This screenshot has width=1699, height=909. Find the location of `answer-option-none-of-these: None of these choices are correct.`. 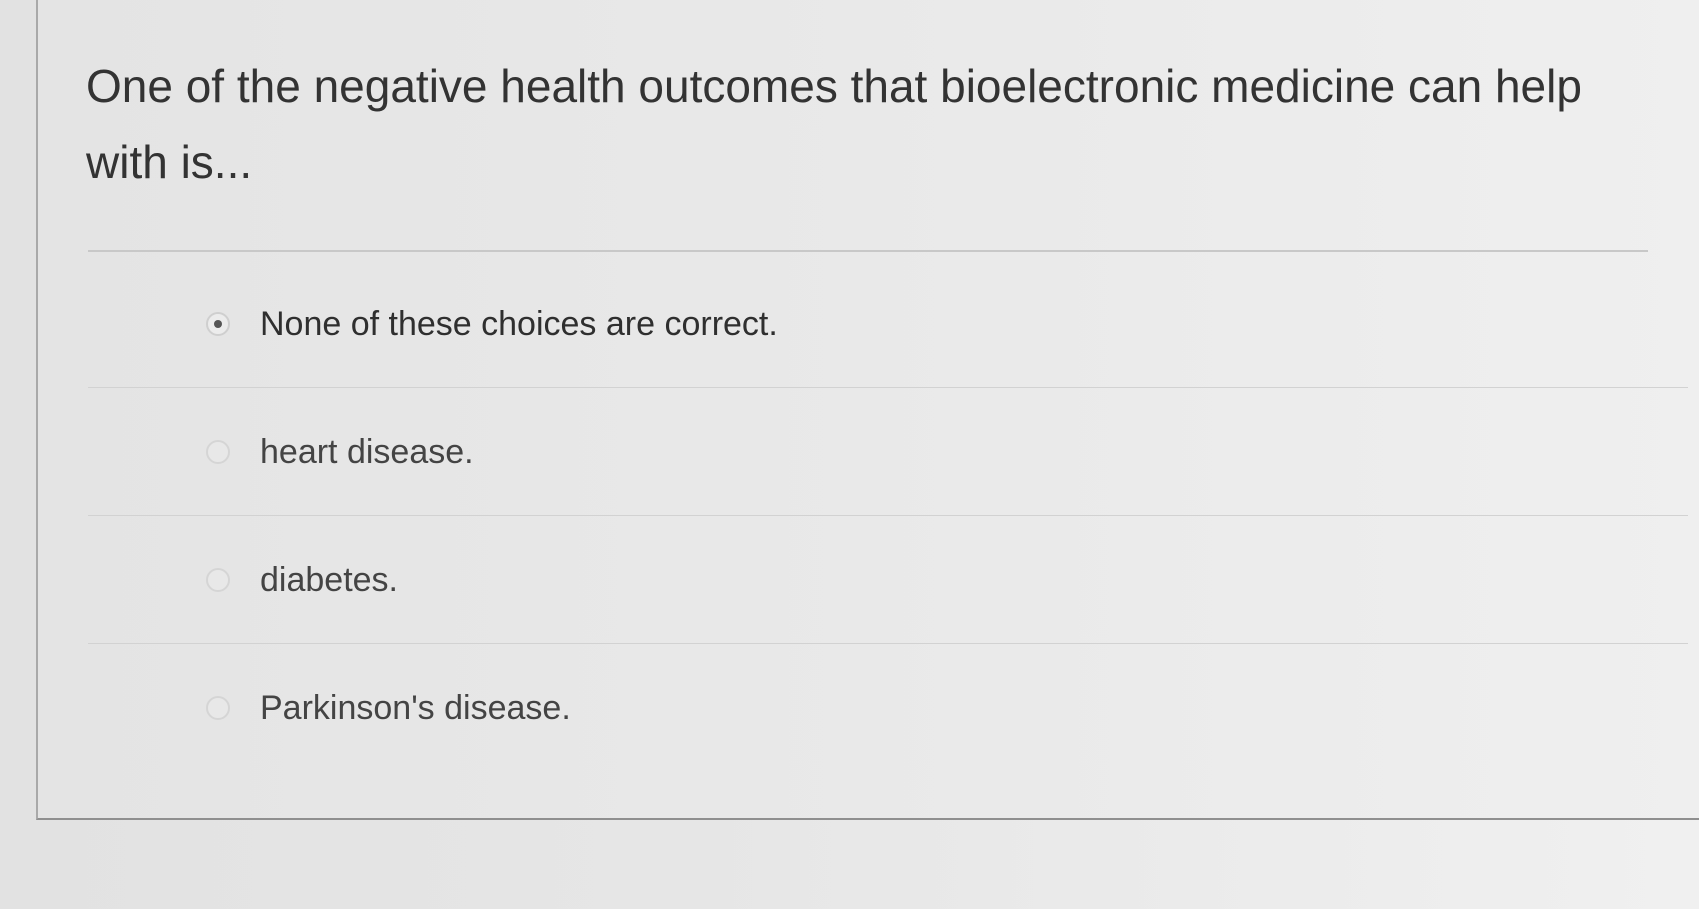

answer-option-none-of-these: None of these choices are correct. is located at coordinates (888, 324).